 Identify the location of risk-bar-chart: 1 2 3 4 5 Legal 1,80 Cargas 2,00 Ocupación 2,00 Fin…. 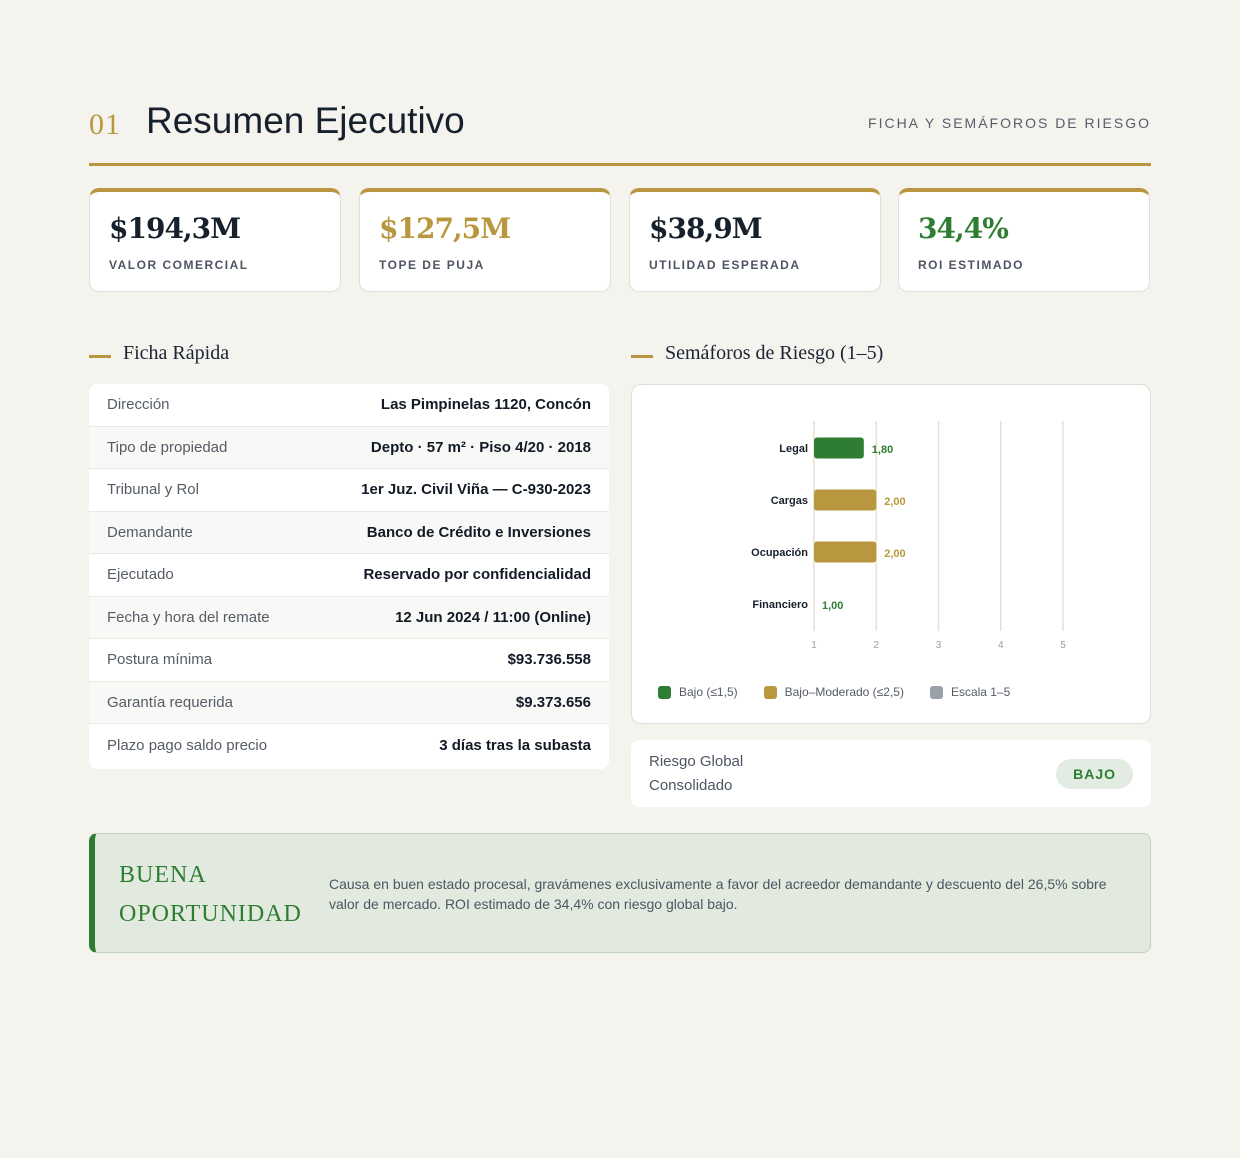
(908, 536).